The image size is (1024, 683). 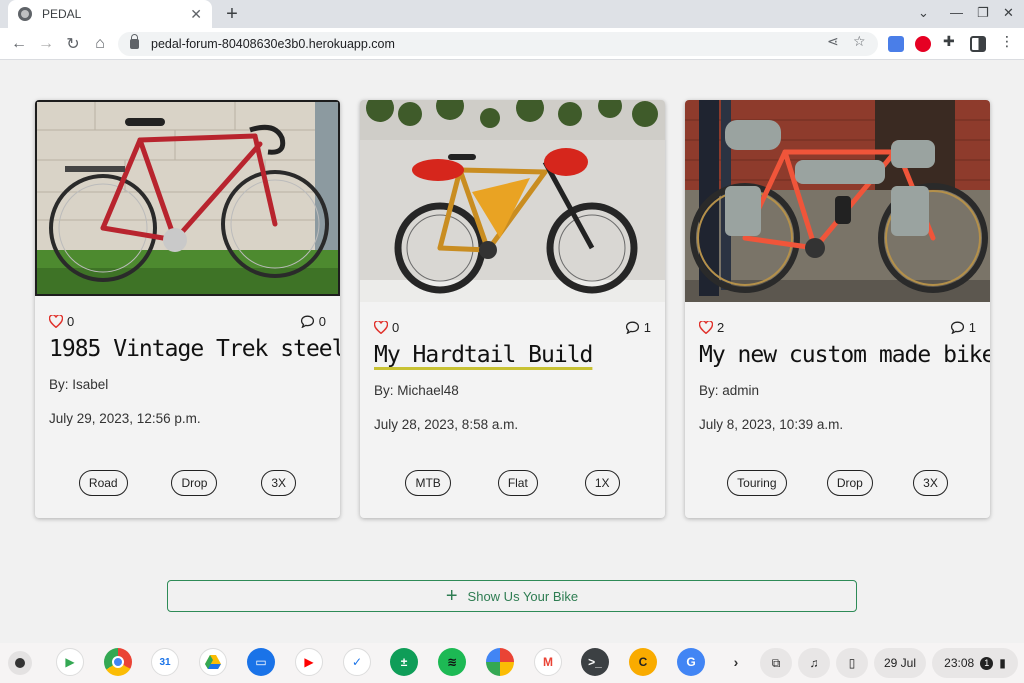 I want to click on post-date: July 29, 2023, 12:56 p.m., so click(x=125, y=418).